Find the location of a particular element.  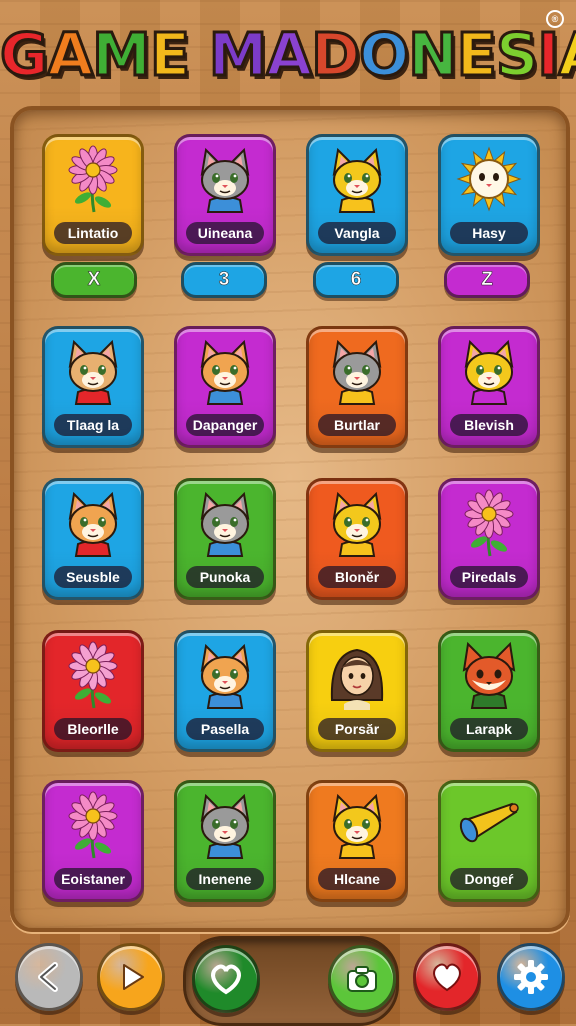

tile-label: Vangla is located at coordinates (357, 233).